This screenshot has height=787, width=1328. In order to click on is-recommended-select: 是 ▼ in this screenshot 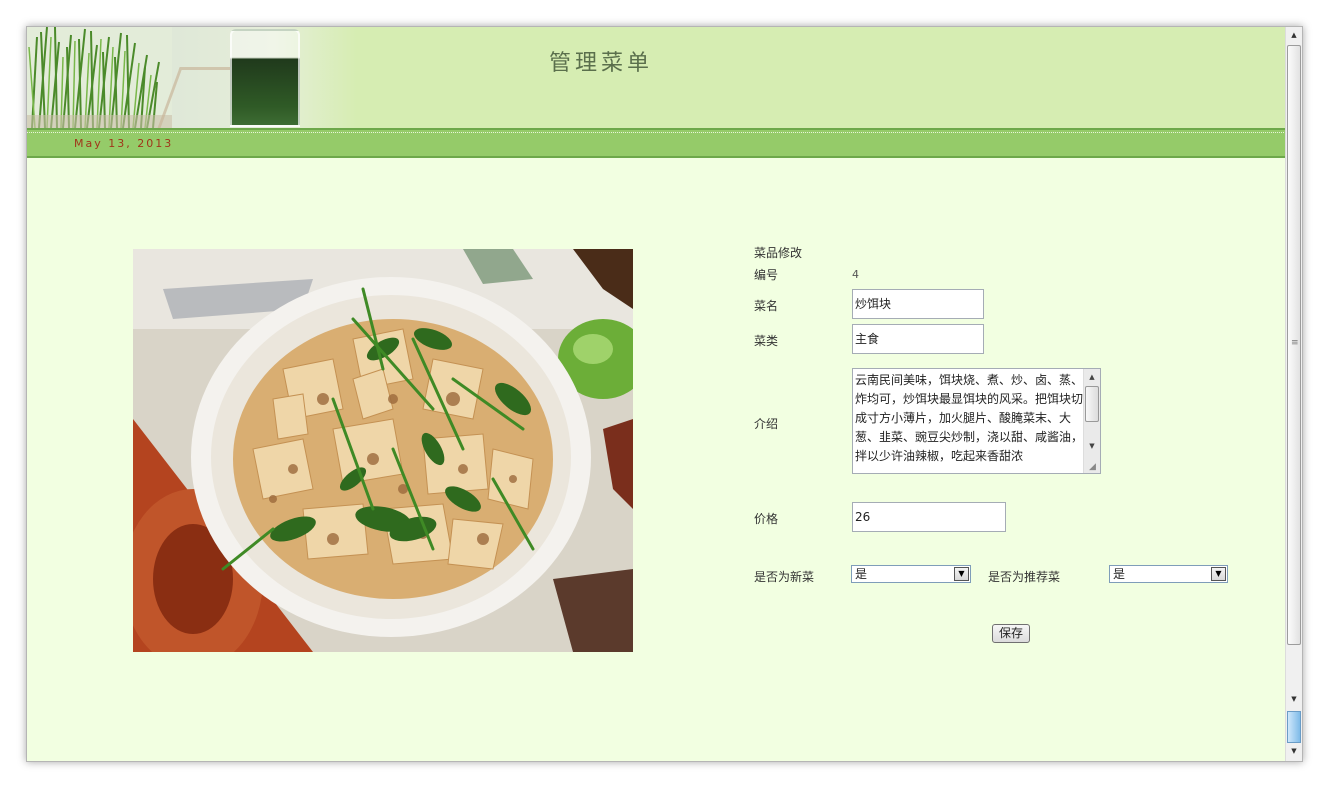, I will do `click(1168, 574)`.